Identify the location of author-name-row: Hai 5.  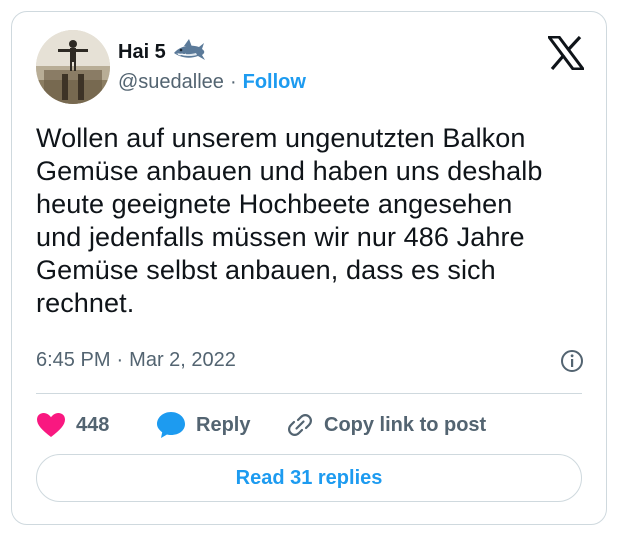
(162, 52).